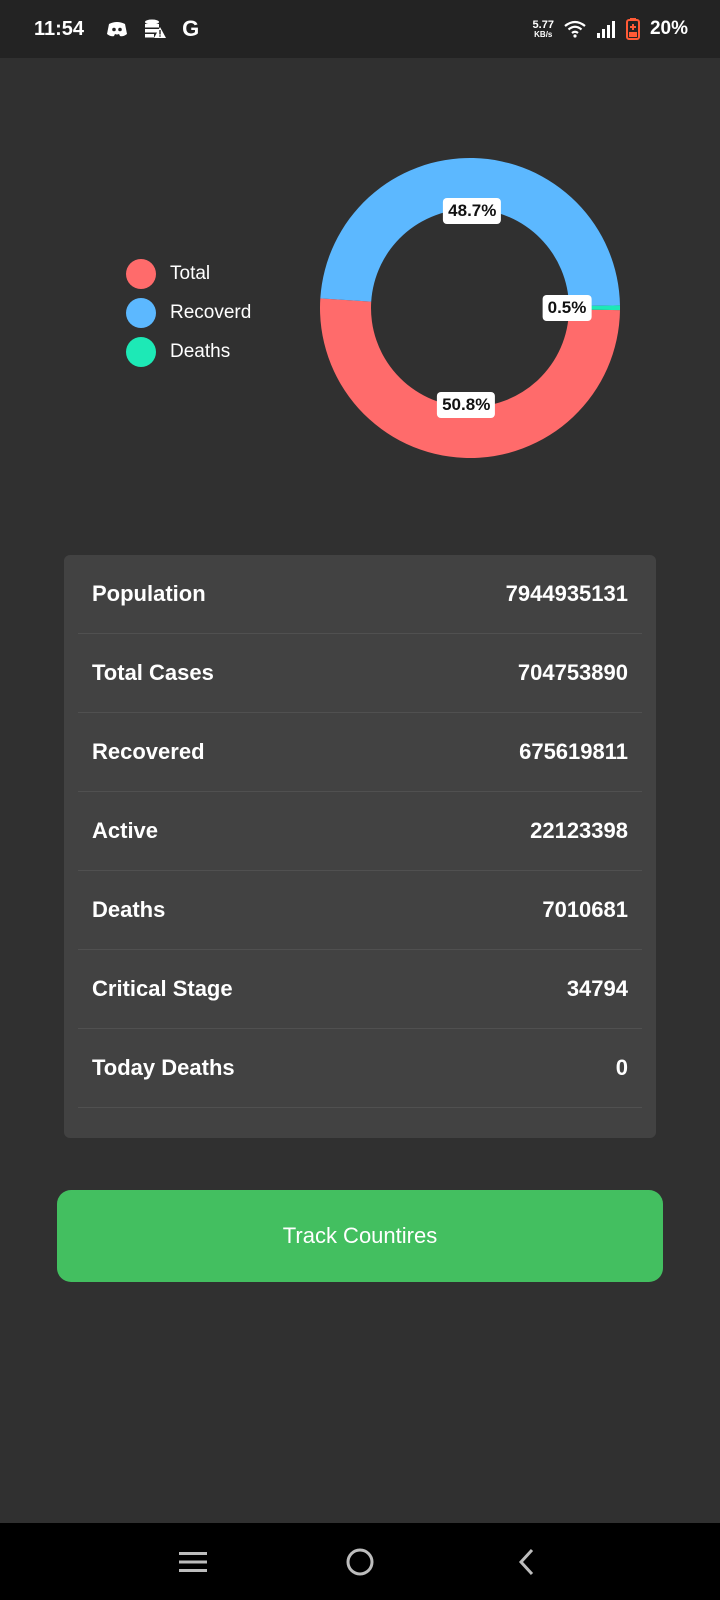 This screenshot has height=1600, width=720. Describe the element at coordinates (59, 28) in the screenshot. I see `status-time: 11:54` at that location.